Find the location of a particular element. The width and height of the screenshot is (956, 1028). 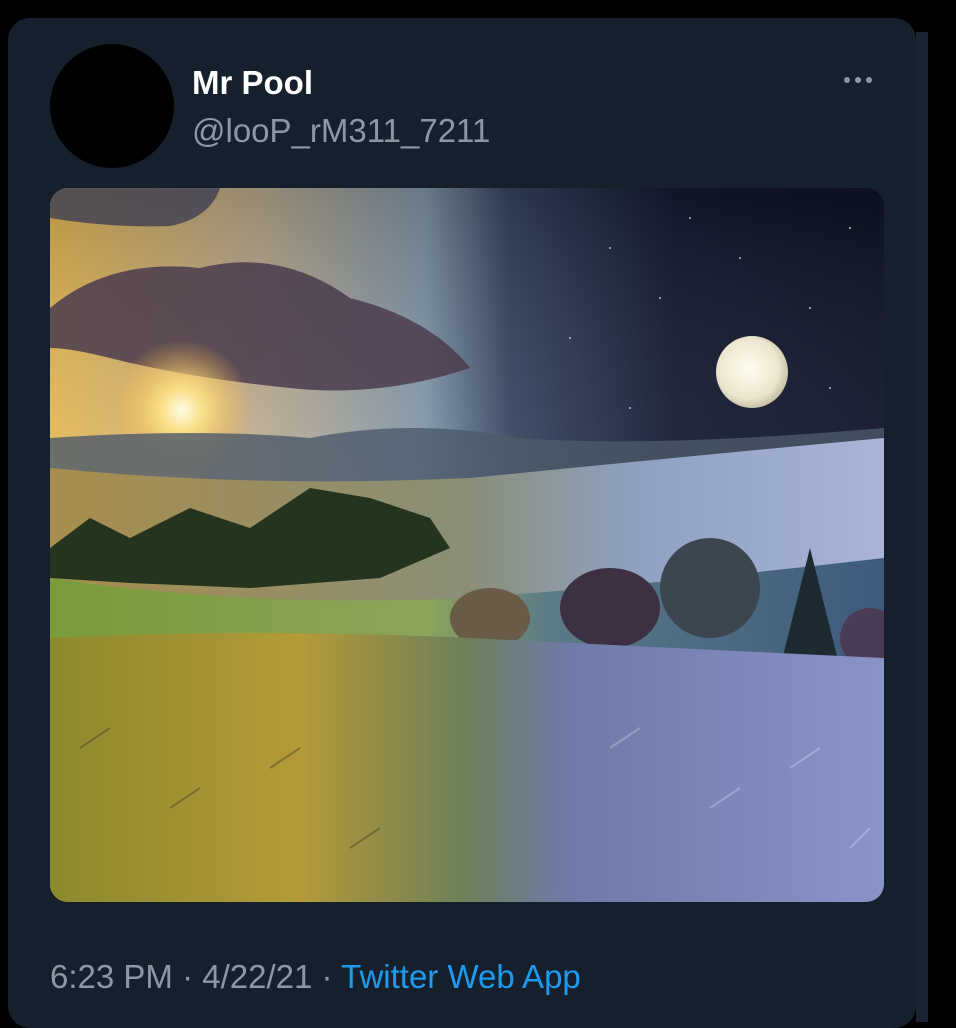

display-name: Mr Pool is located at coordinates (252, 83).